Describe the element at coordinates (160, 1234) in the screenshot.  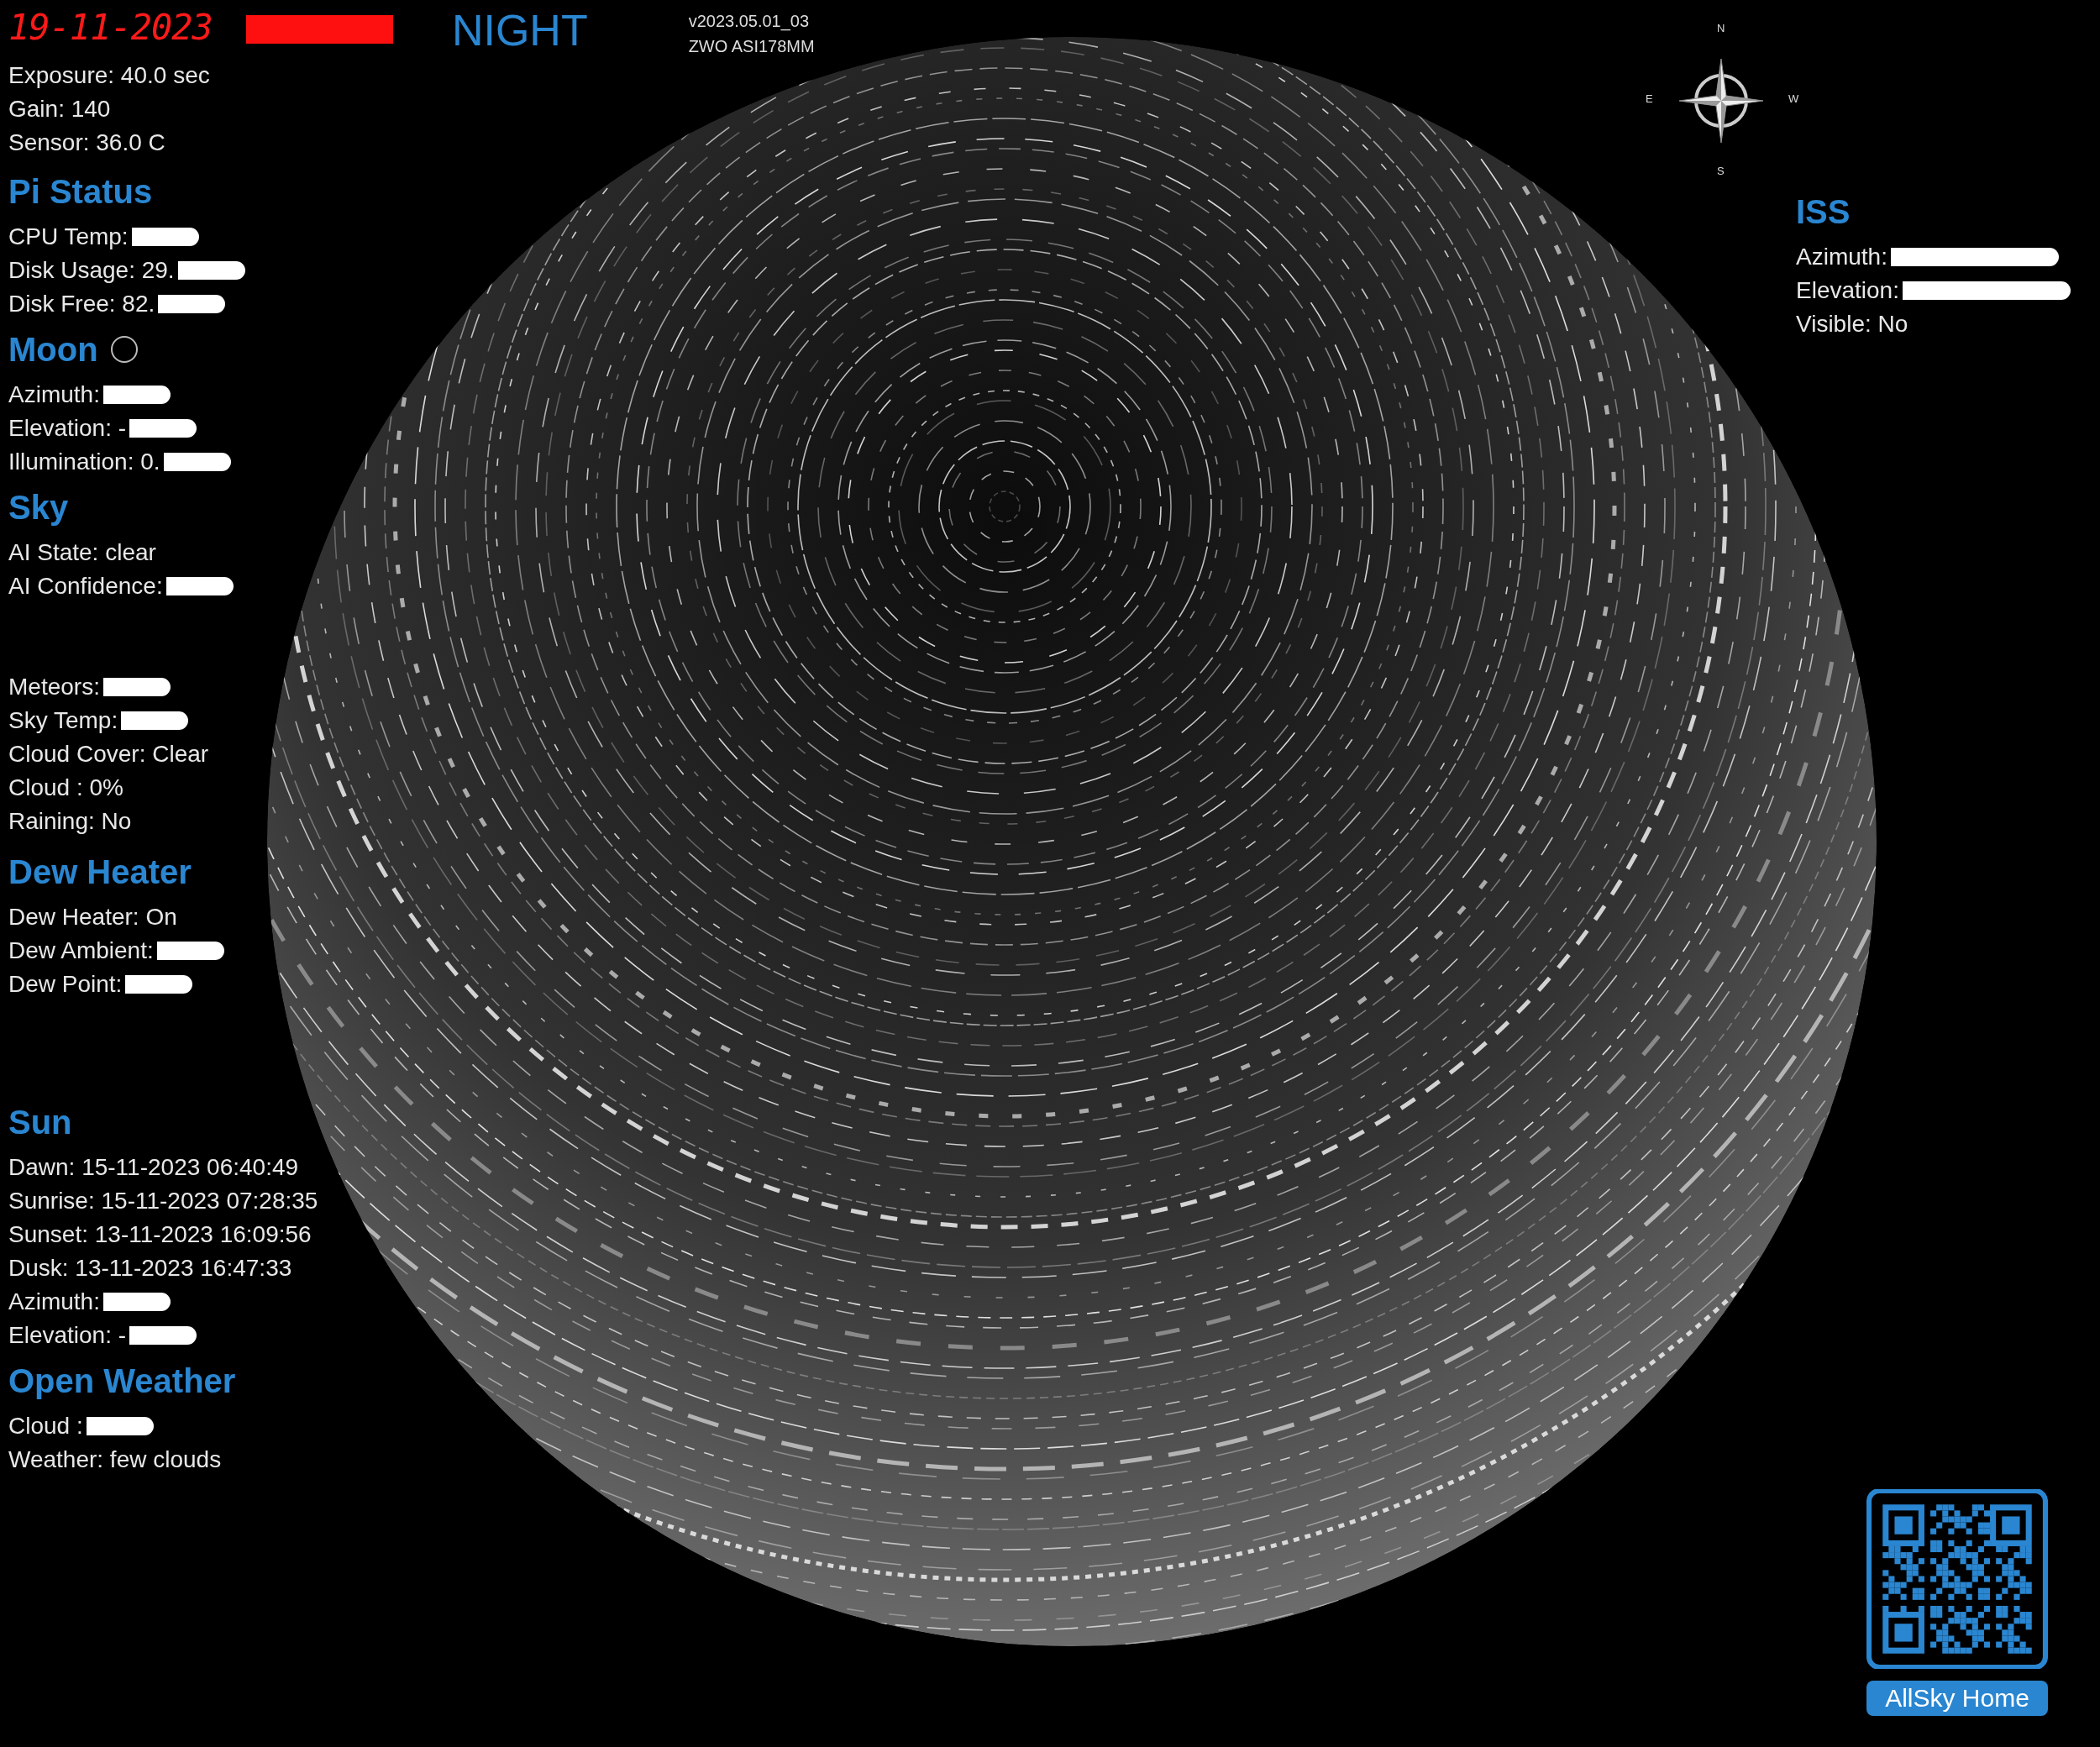
I see `info-text: Sunset: 13-11-2023 16:09:56` at that location.